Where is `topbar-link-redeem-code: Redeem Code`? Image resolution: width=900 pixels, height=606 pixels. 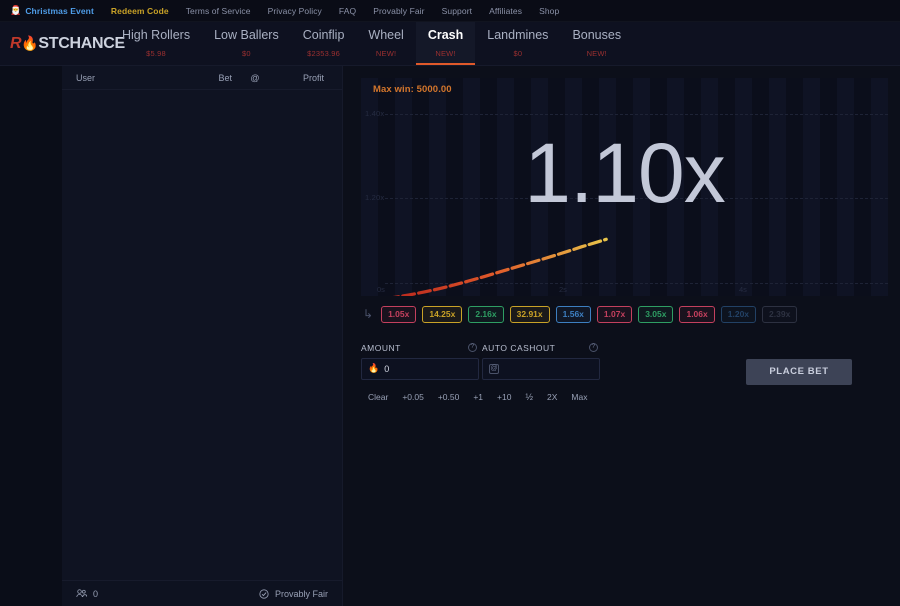
topbar-link-redeem-code: Redeem Code is located at coordinates (140, 11).